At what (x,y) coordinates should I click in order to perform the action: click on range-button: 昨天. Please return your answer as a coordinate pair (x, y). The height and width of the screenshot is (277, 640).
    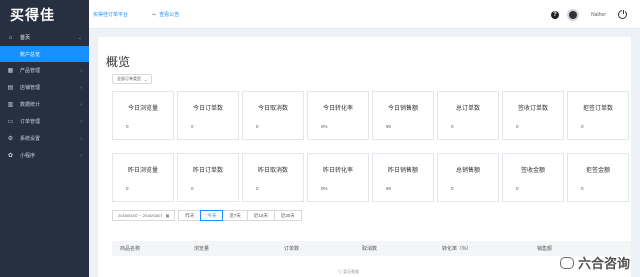
    Looking at the image, I should click on (190, 215).